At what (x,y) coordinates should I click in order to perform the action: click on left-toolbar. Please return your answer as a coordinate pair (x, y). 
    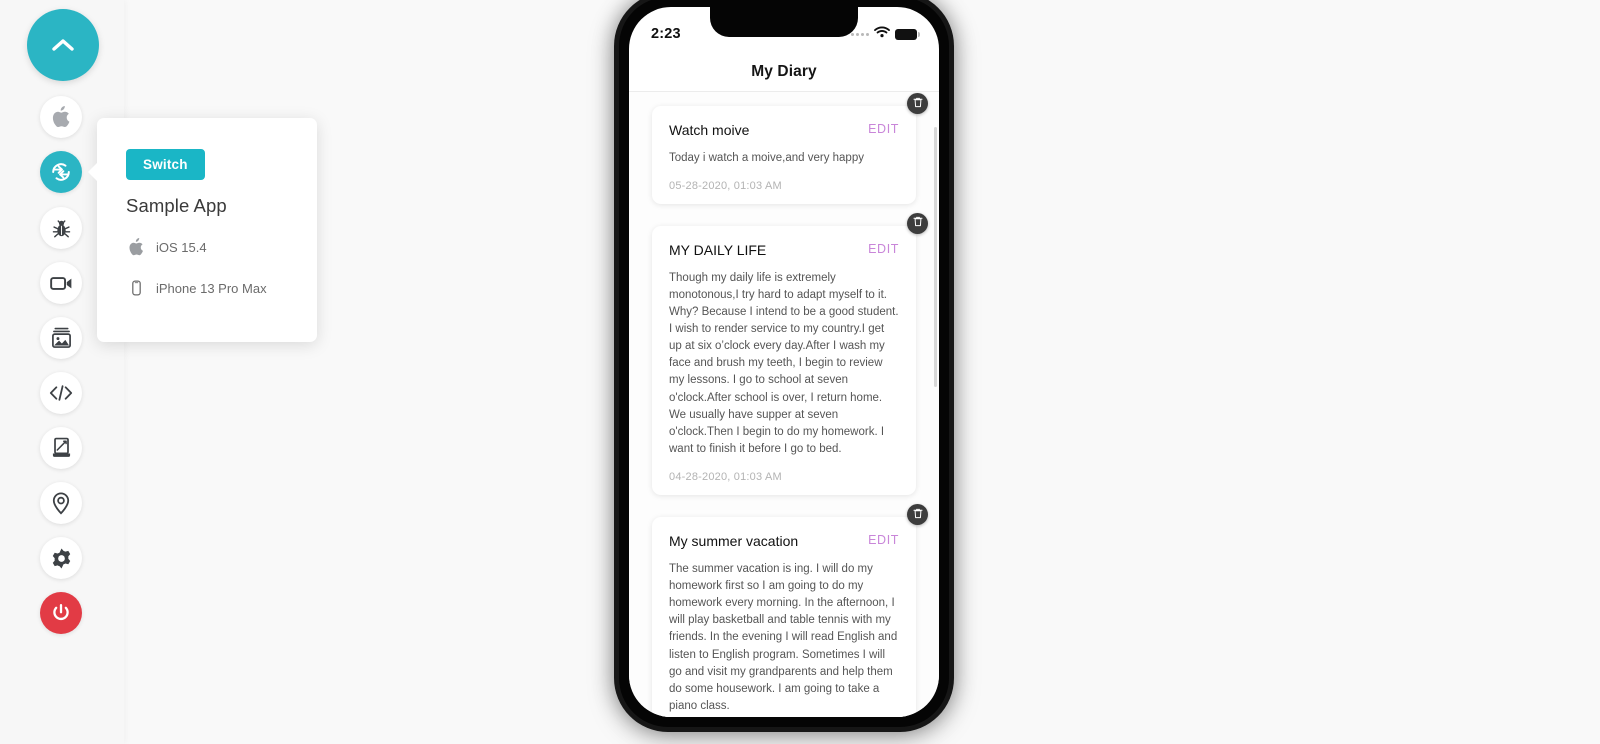
    Looking at the image, I should click on (62, 372).